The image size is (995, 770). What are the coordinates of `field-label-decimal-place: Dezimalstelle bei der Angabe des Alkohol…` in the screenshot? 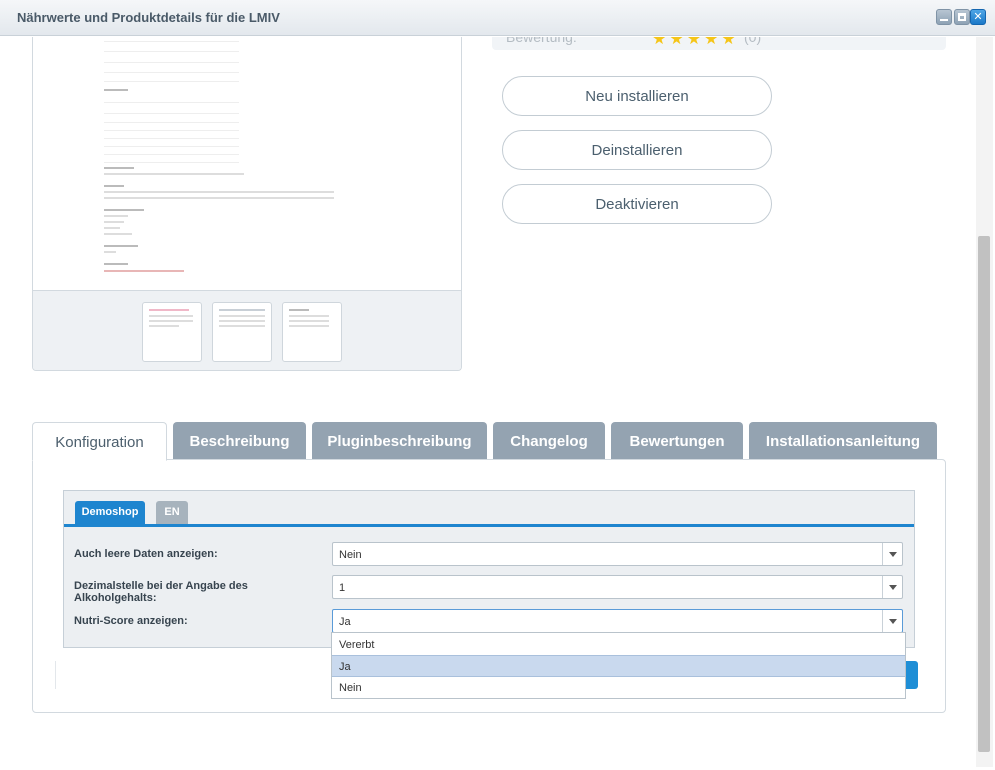 It's located at (161, 592).